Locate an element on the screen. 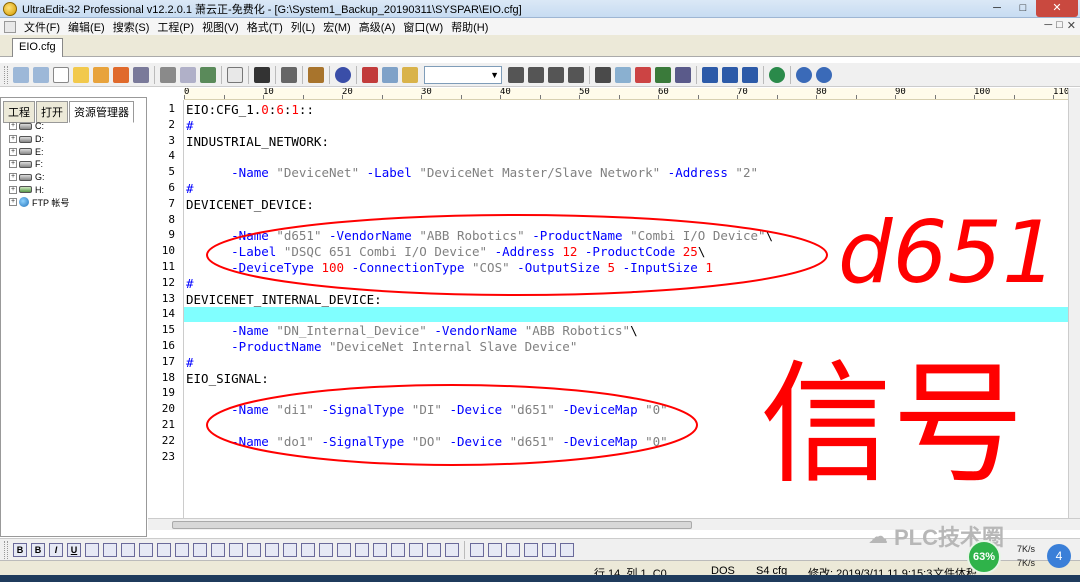 Image resolution: width=1080 pixels, height=582 pixels. close-file-icon is located at coordinates (121, 74).